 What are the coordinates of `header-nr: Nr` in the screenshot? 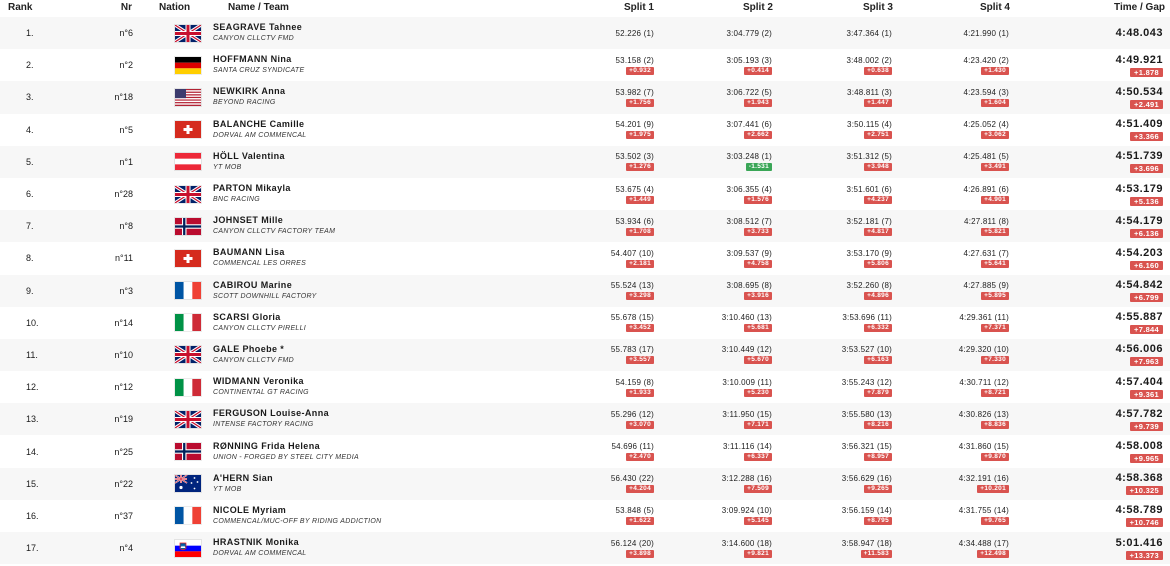 It's located at (106, 8).